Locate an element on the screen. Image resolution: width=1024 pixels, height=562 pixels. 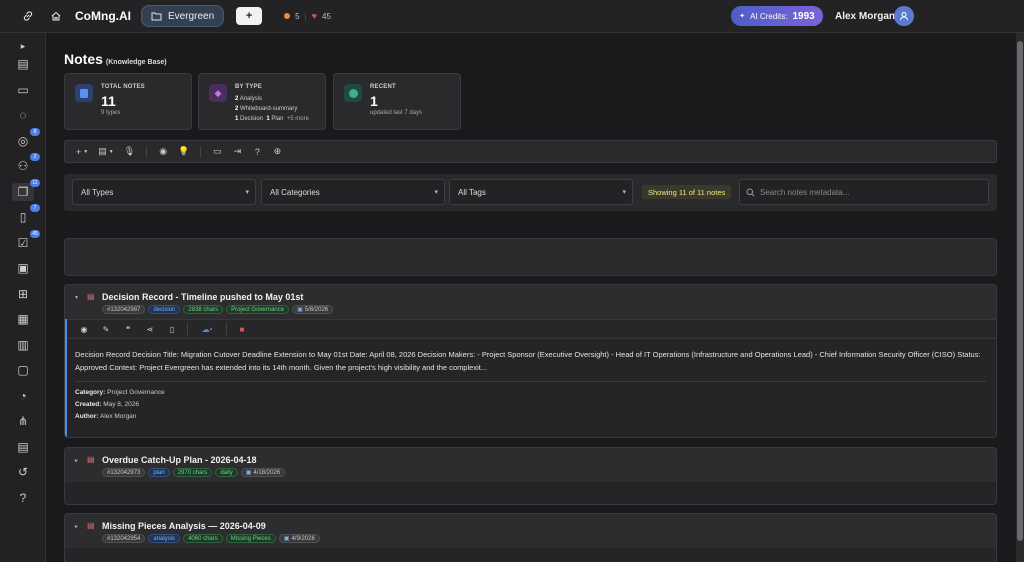
comment-note-button: ❝ is located at coordinates (128, 329).